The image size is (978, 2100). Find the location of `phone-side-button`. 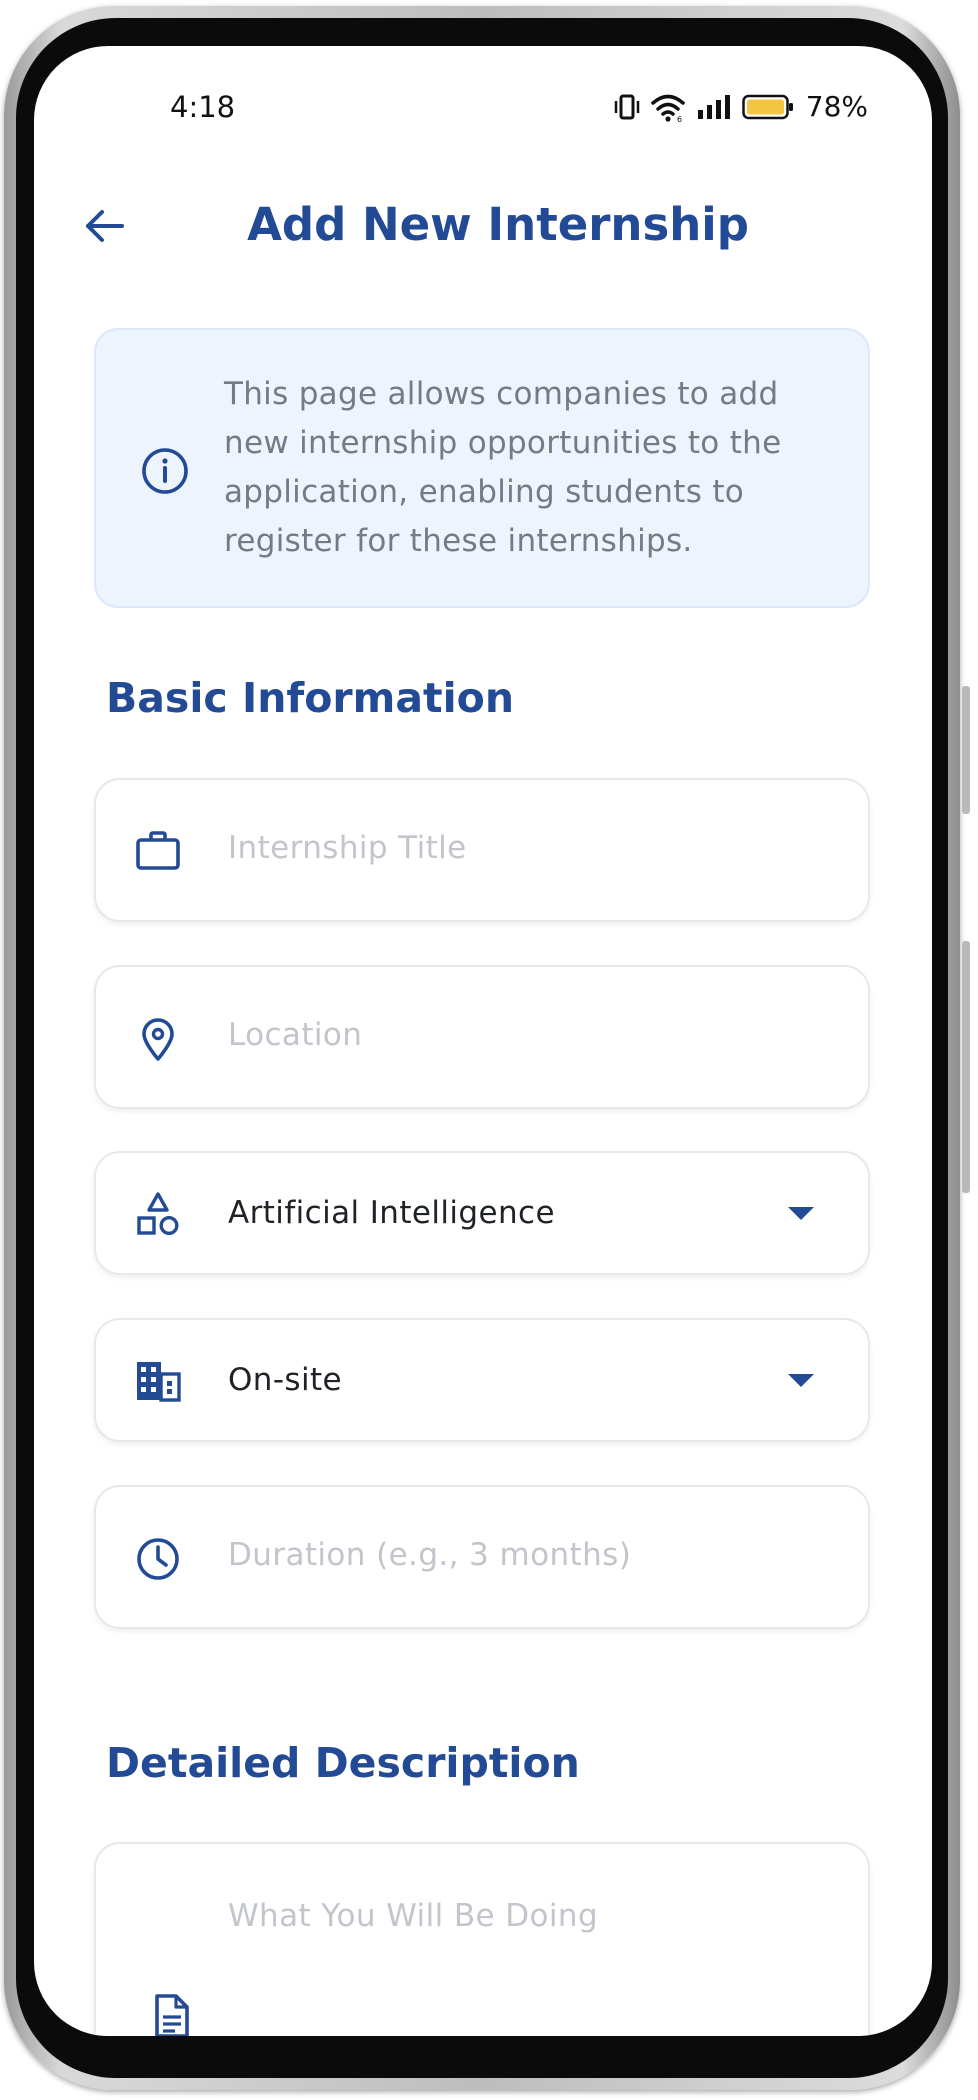

phone-side-button is located at coordinates (966, 750).